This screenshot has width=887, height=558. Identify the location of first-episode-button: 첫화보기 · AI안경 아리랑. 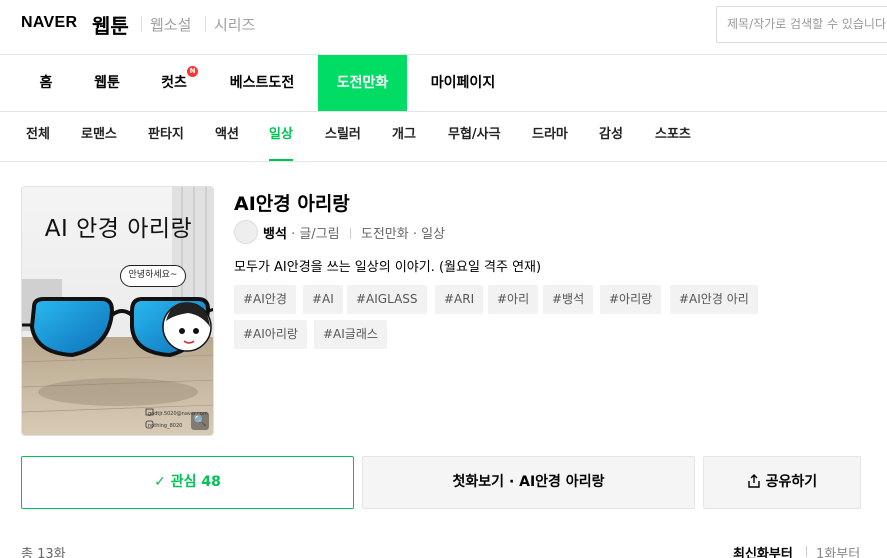
(528, 482).